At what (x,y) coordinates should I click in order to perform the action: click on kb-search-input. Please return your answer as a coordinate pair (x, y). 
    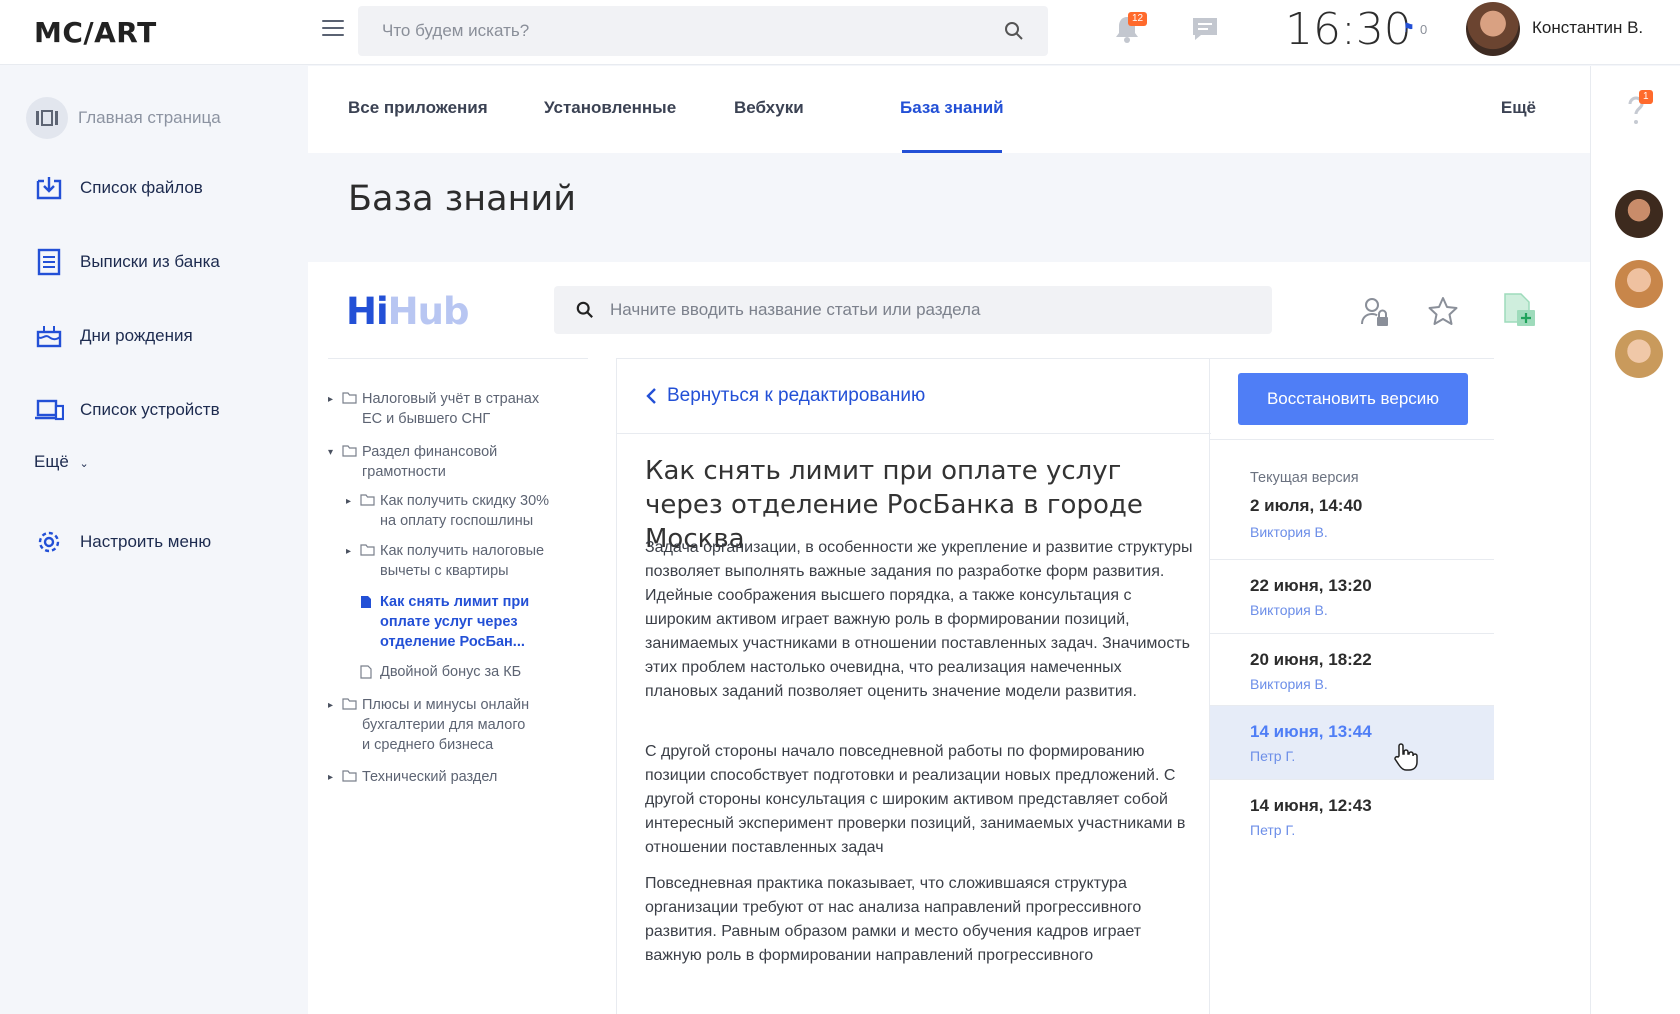
    Looking at the image, I should click on (884, 310).